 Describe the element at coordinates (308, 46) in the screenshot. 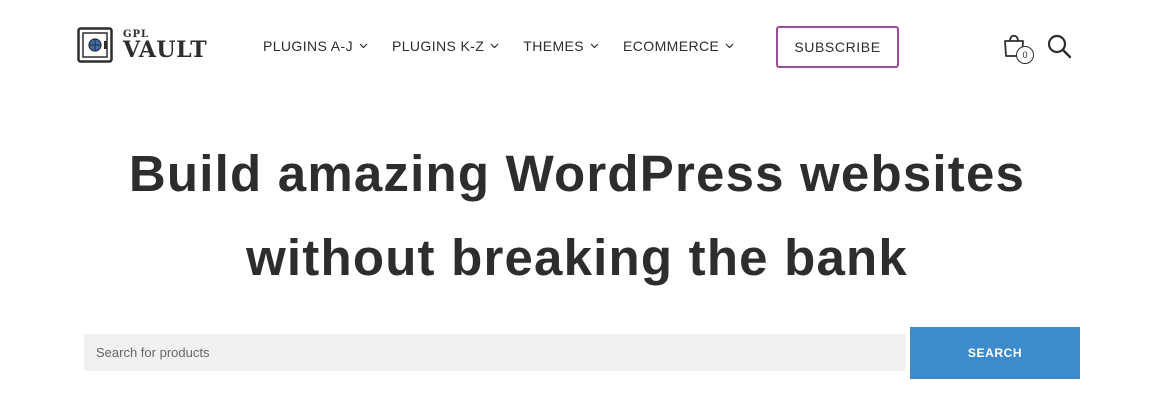

I see `nav-label: PLUGINS A-J` at that location.